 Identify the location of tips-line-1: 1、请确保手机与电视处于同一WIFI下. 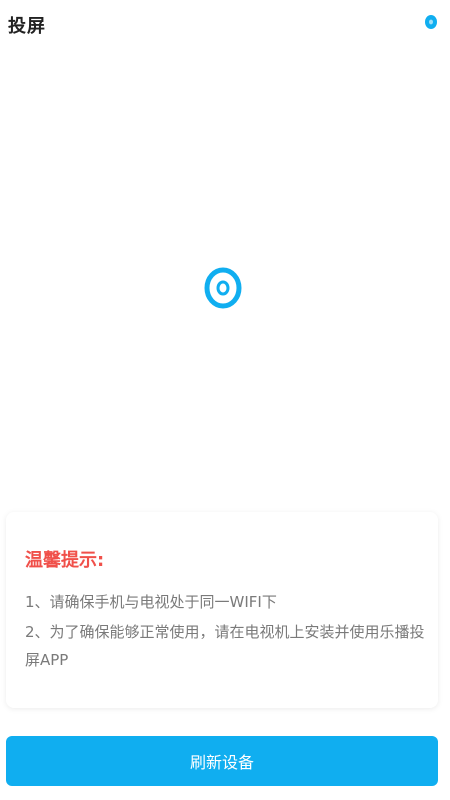
(151, 602).